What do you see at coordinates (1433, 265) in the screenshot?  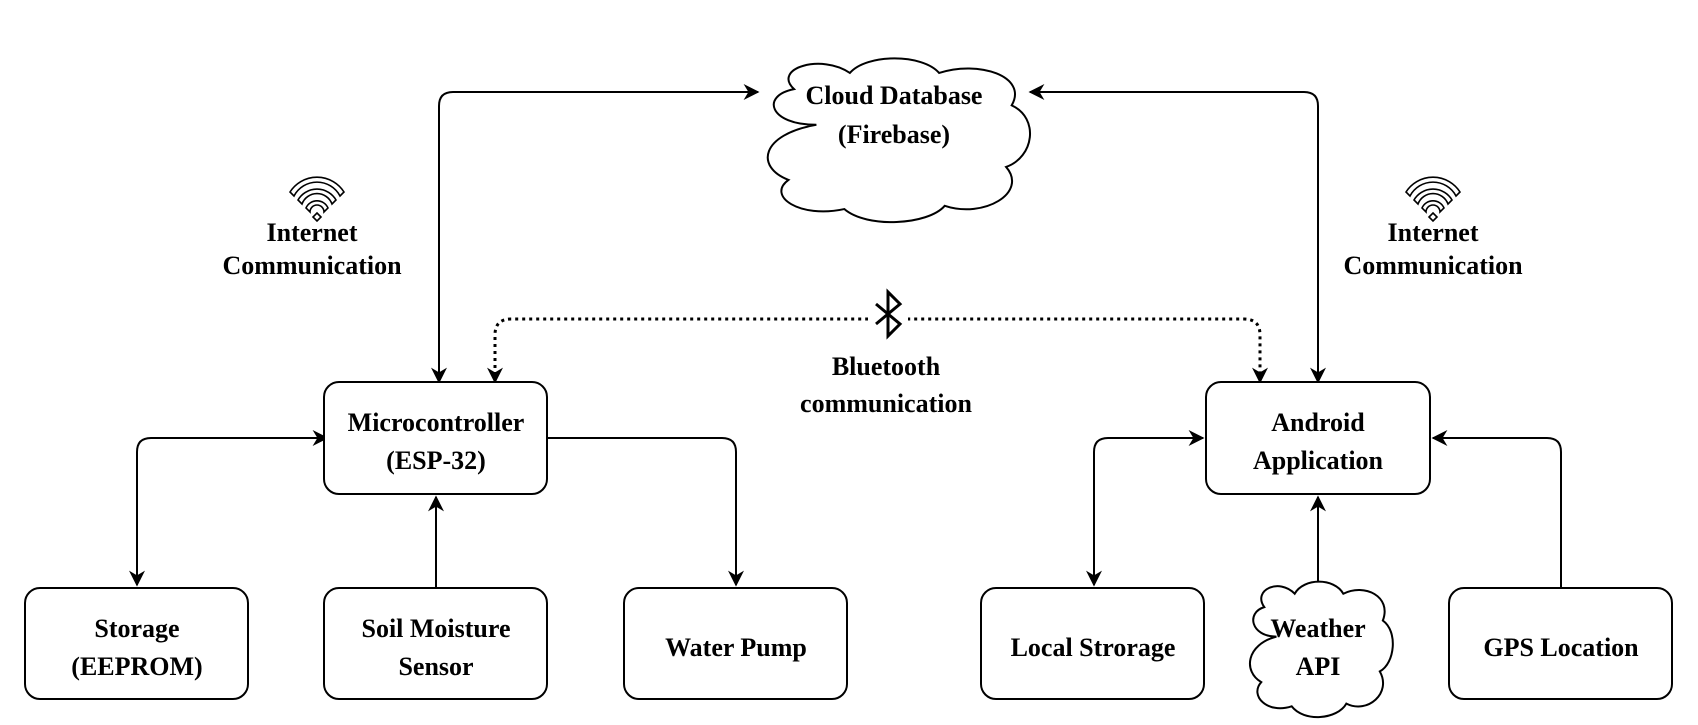 I see `internet-label-right-2: Communication` at bounding box center [1433, 265].